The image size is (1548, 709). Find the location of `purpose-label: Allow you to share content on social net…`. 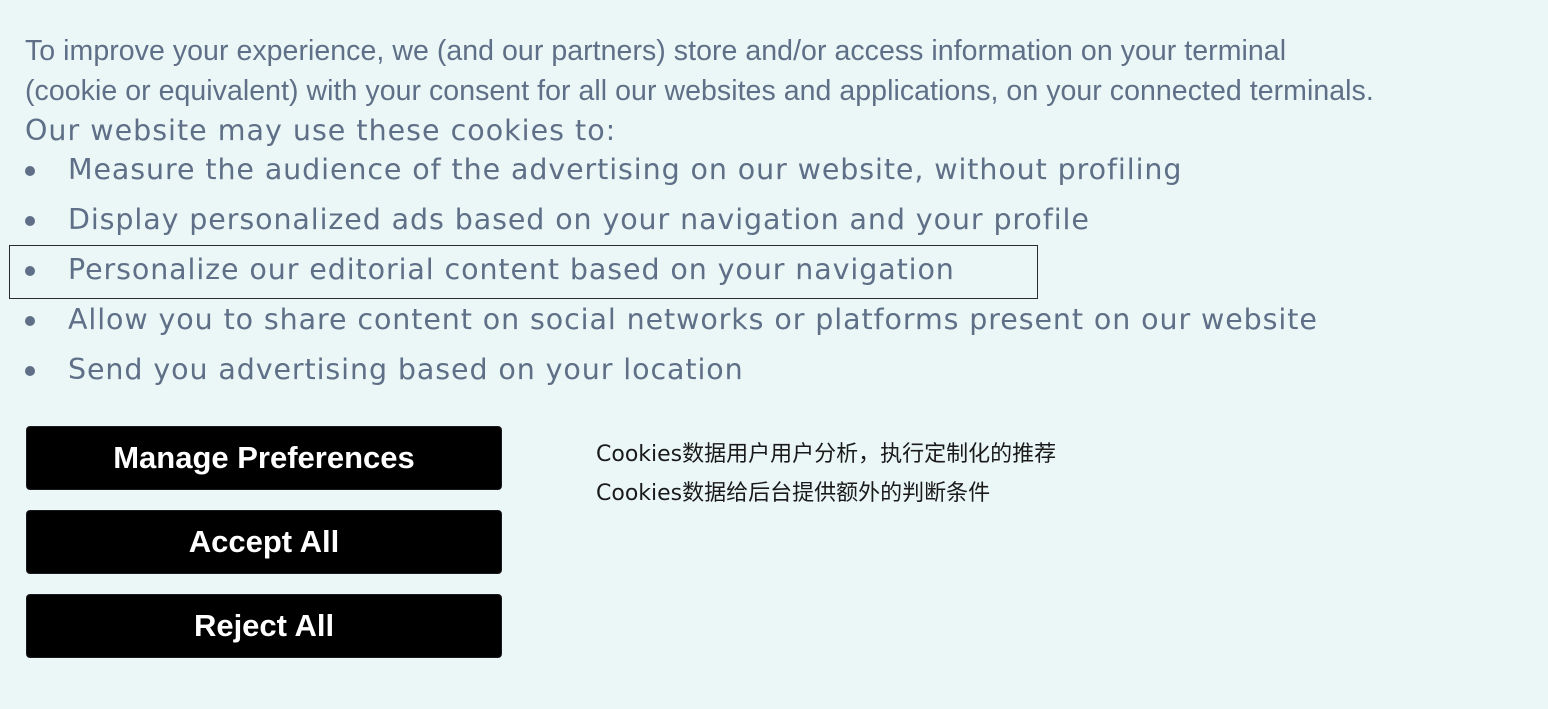

purpose-label: Allow you to share content on social net… is located at coordinates (693, 319).